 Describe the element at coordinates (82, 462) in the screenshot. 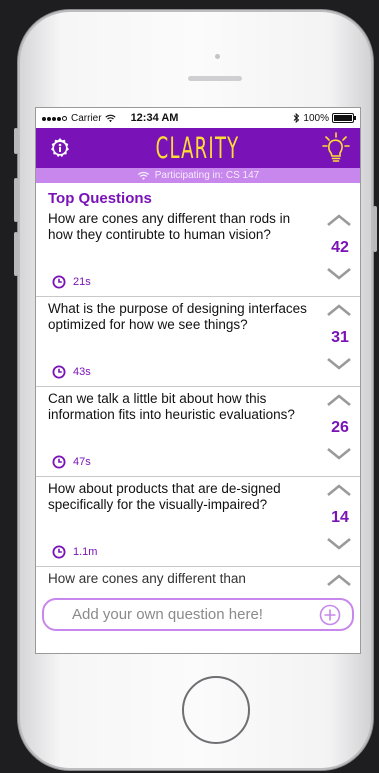

I see `question-time: 47s` at that location.